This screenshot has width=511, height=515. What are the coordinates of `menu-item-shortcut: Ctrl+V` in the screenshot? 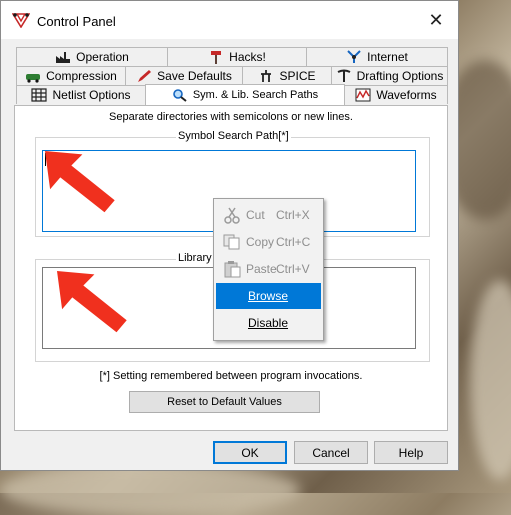 It's located at (293, 269).